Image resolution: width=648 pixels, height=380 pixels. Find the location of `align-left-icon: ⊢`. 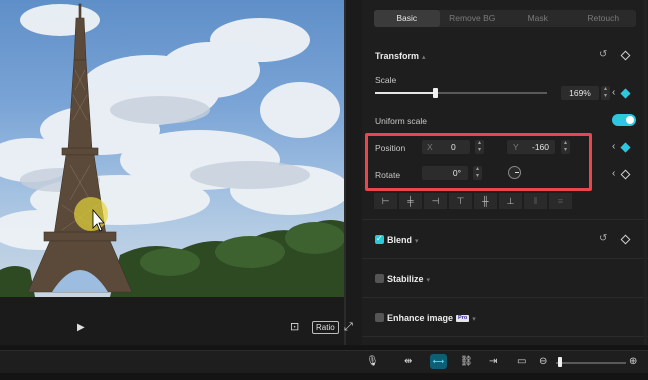

align-left-icon: ⊢ is located at coordinates (385, 201).